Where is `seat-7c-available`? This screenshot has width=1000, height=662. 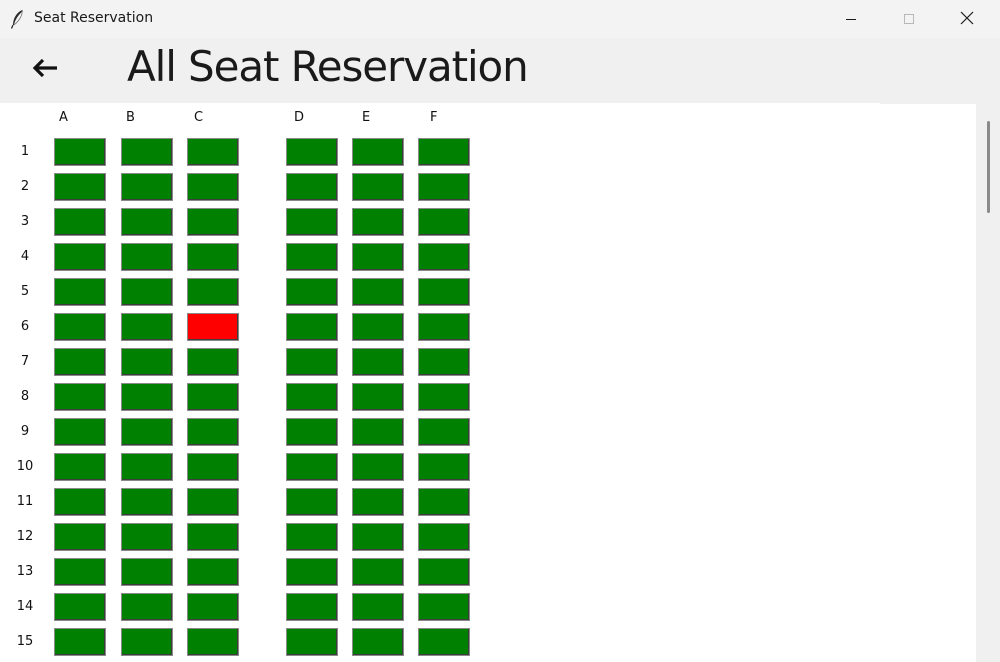 seat-7c-available is located at coordinates (213, 362).